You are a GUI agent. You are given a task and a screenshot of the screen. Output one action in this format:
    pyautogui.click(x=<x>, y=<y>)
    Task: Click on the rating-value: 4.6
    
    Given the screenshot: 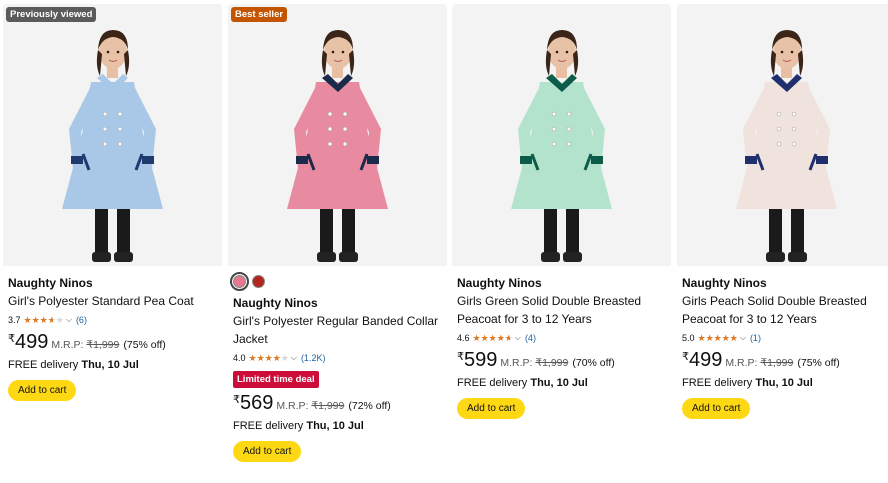 What is the action you would take?
    pyautogui.click(x=463, y=338)
    